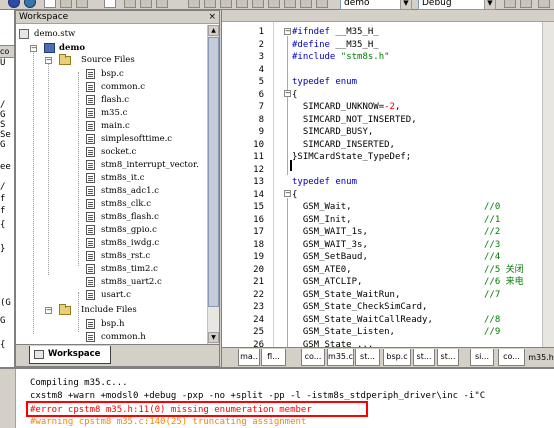  I want to click on tree-connector, so click(78, 312).